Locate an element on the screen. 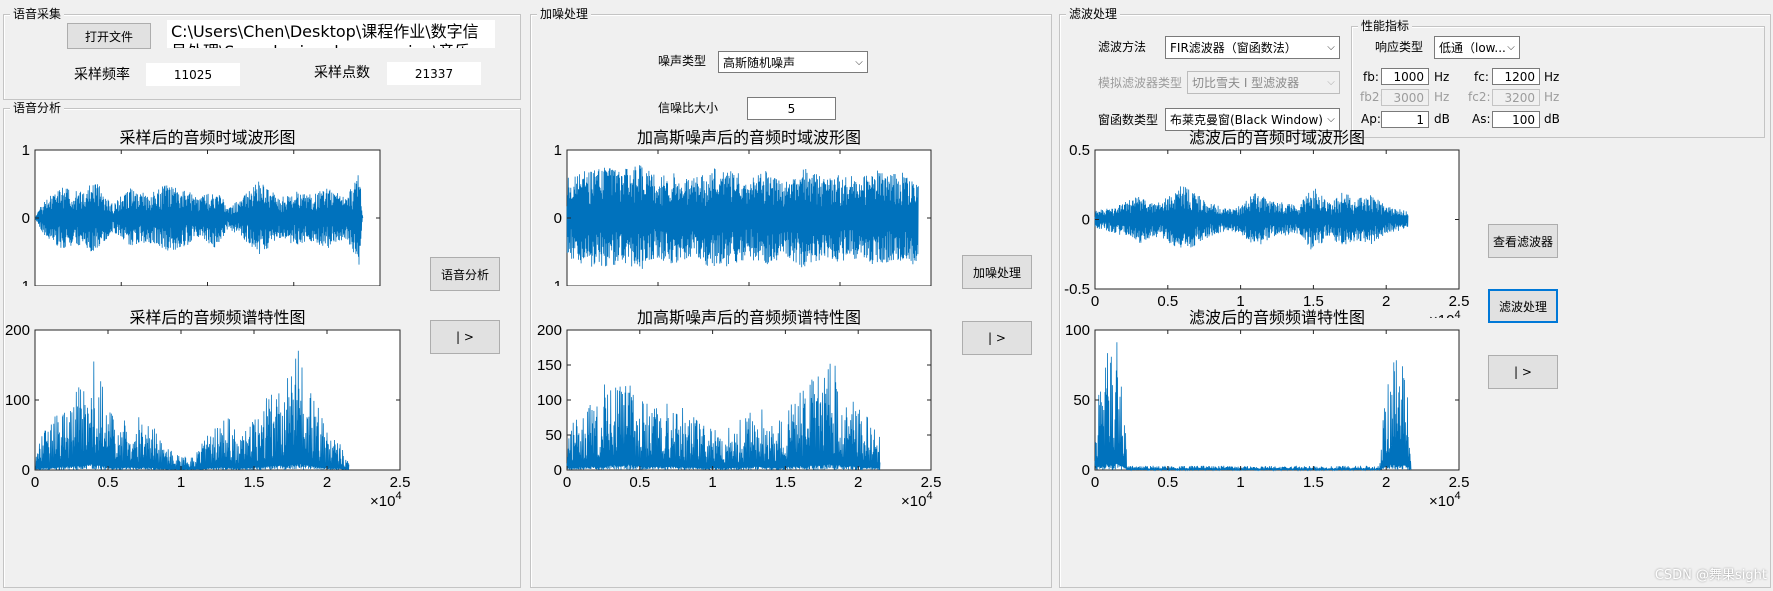 The image size is (1773, 591). as-unit: dB is located at coordinates (1552, 119).